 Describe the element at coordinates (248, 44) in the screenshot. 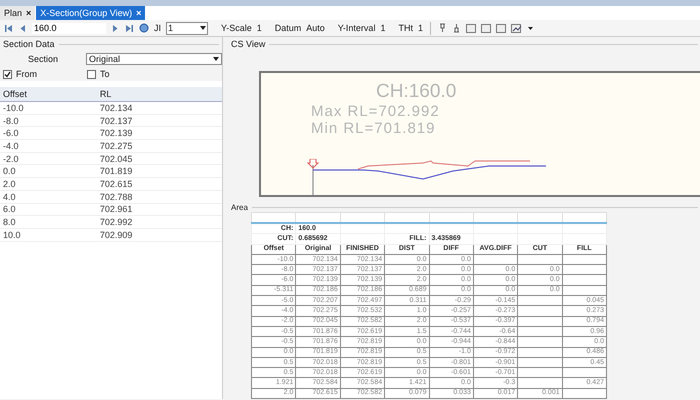

I see `panel-title: CS View` at that location.